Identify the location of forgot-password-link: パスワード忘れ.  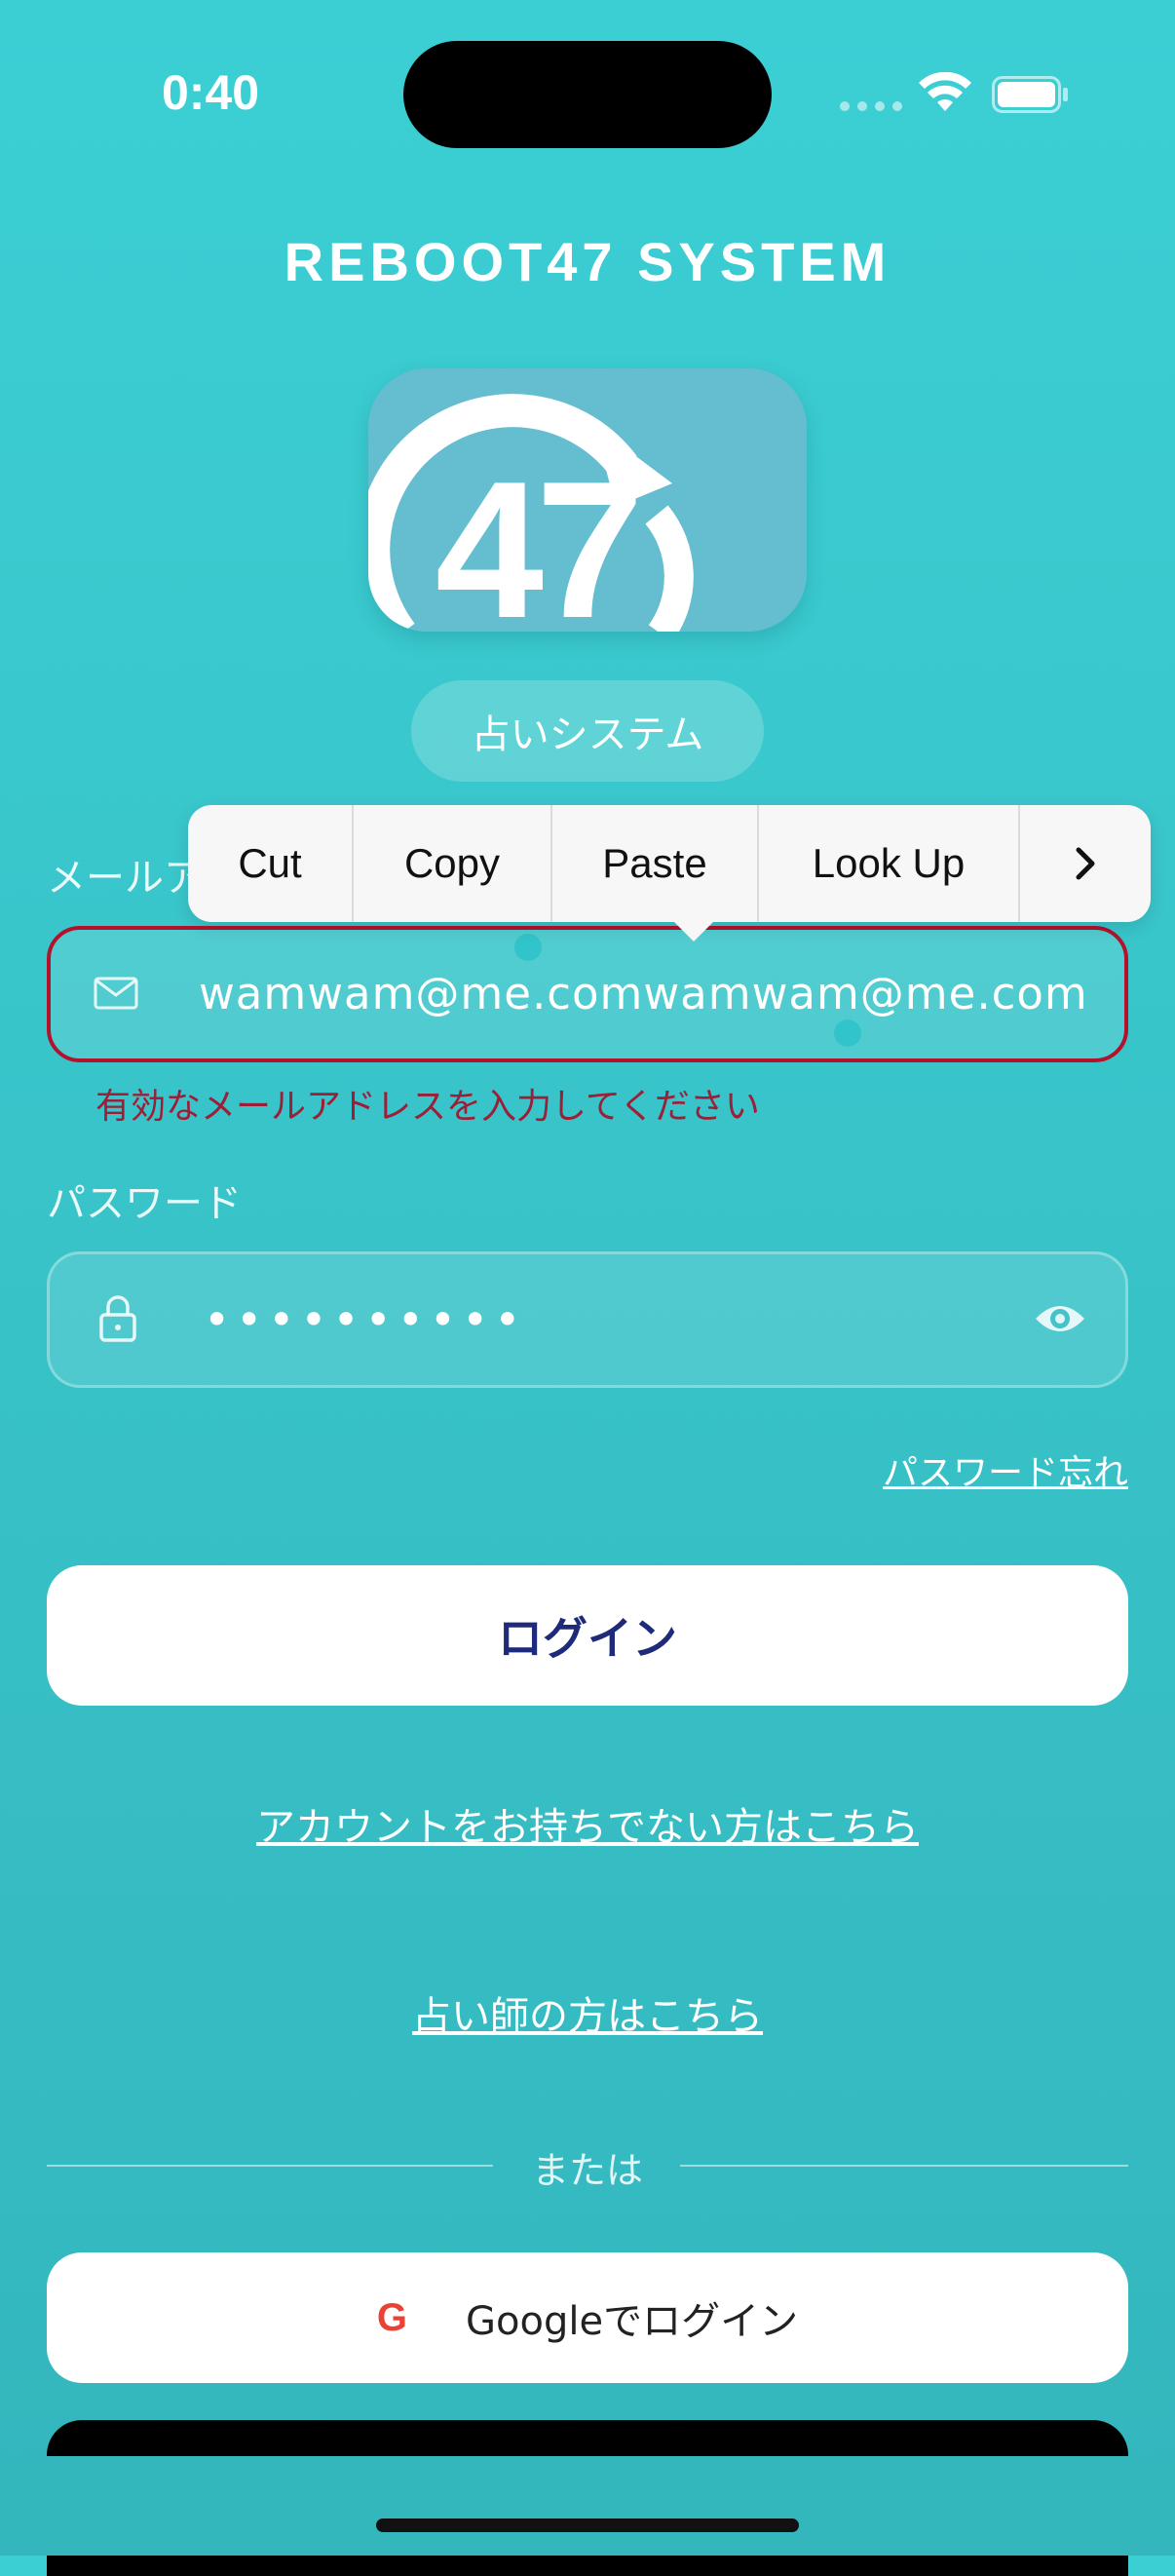
(1005, 1469).